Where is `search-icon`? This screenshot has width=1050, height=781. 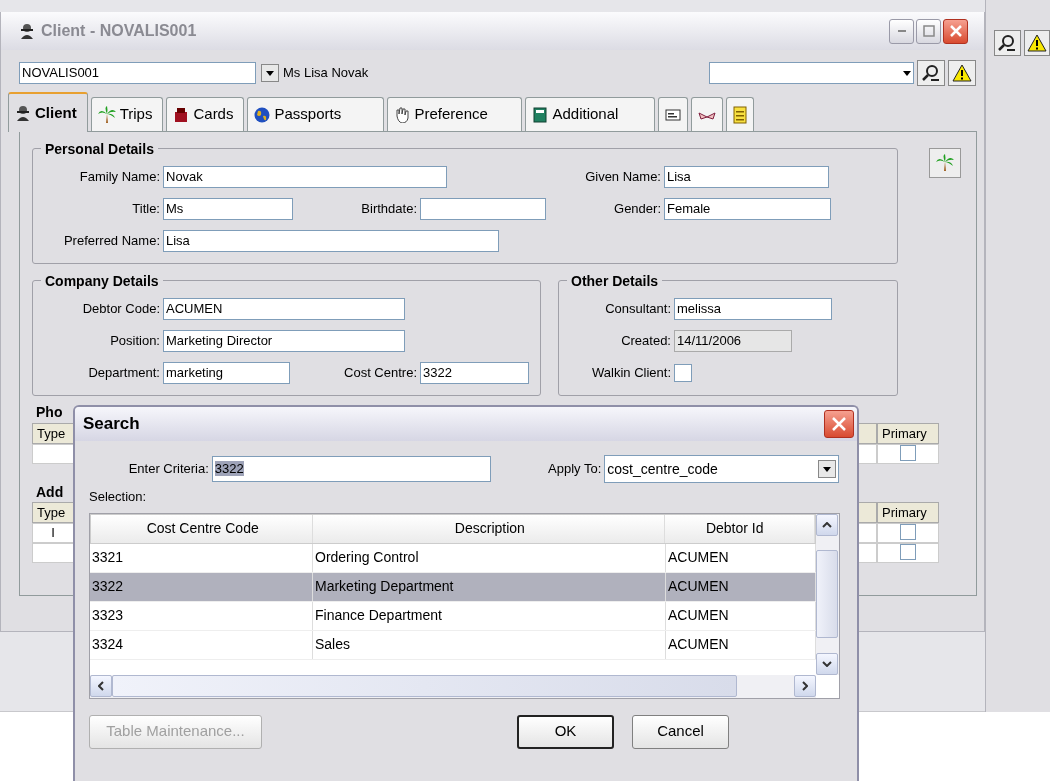
search-icon is located at coordinates (1007, 43).